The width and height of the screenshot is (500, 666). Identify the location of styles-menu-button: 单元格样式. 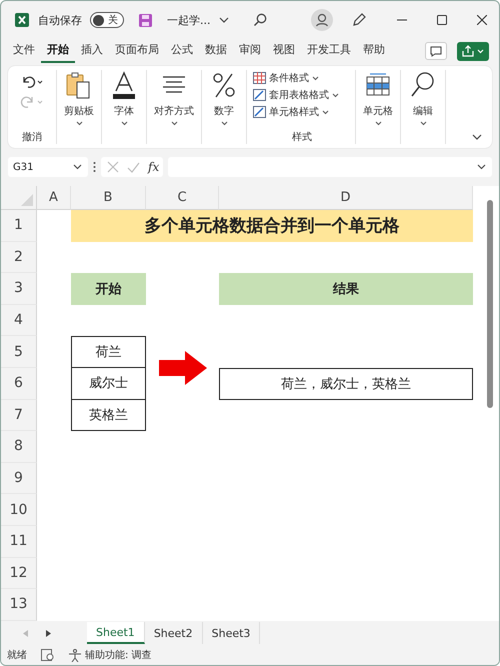
(291, 112).